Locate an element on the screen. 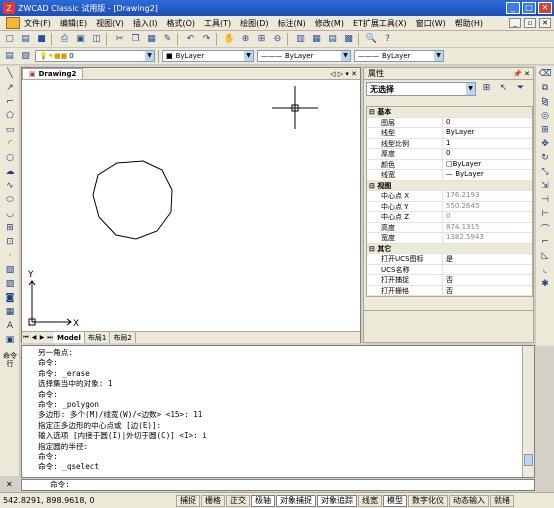  property-row: 厚度 0 is located at coordinates (449, 154).